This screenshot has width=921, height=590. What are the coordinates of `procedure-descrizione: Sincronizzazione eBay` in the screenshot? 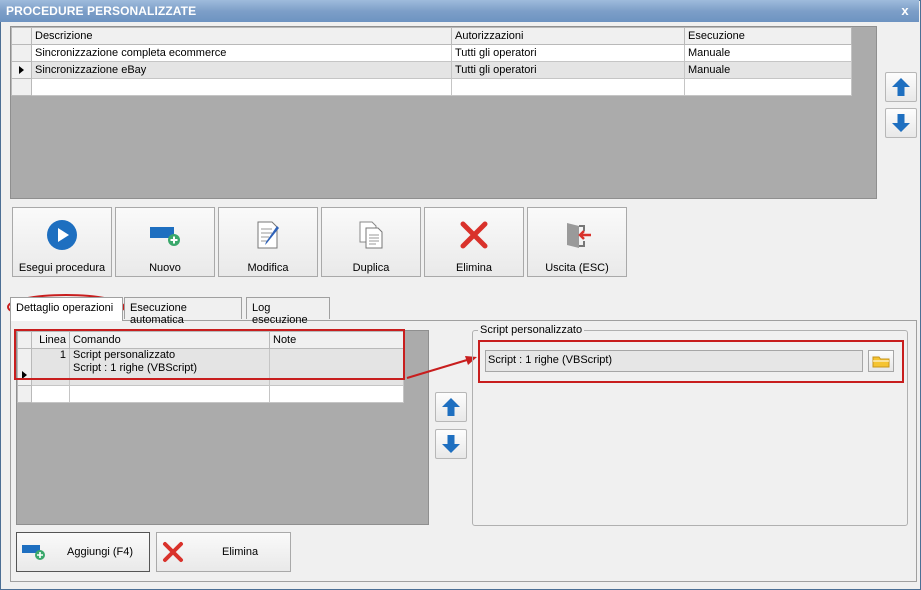 It's located at (241, 70).